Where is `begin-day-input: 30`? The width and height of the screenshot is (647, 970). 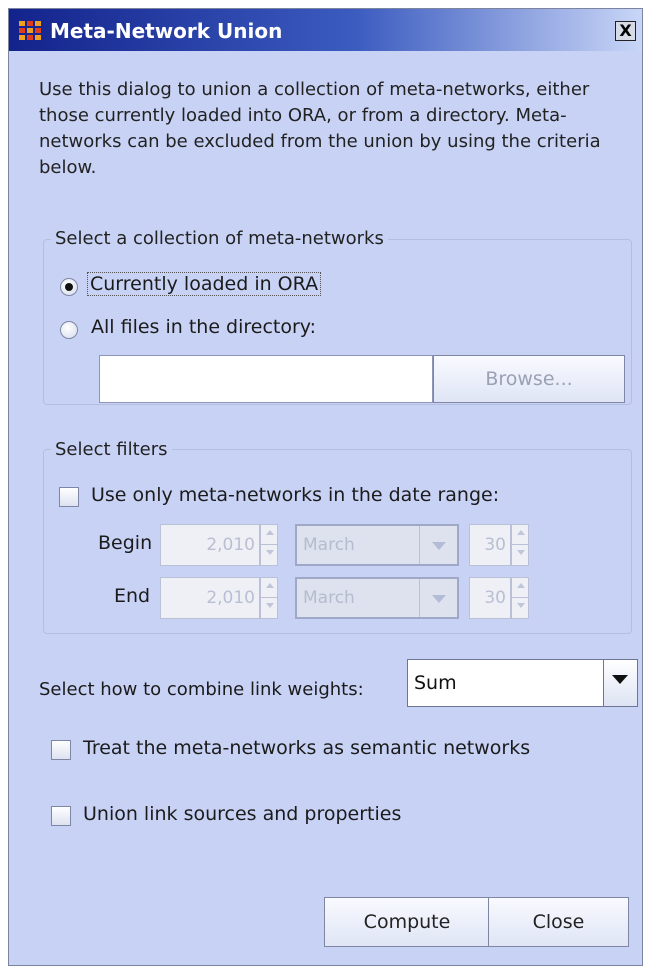
begin-day-input: 30 is located at coordinates (490, 545).